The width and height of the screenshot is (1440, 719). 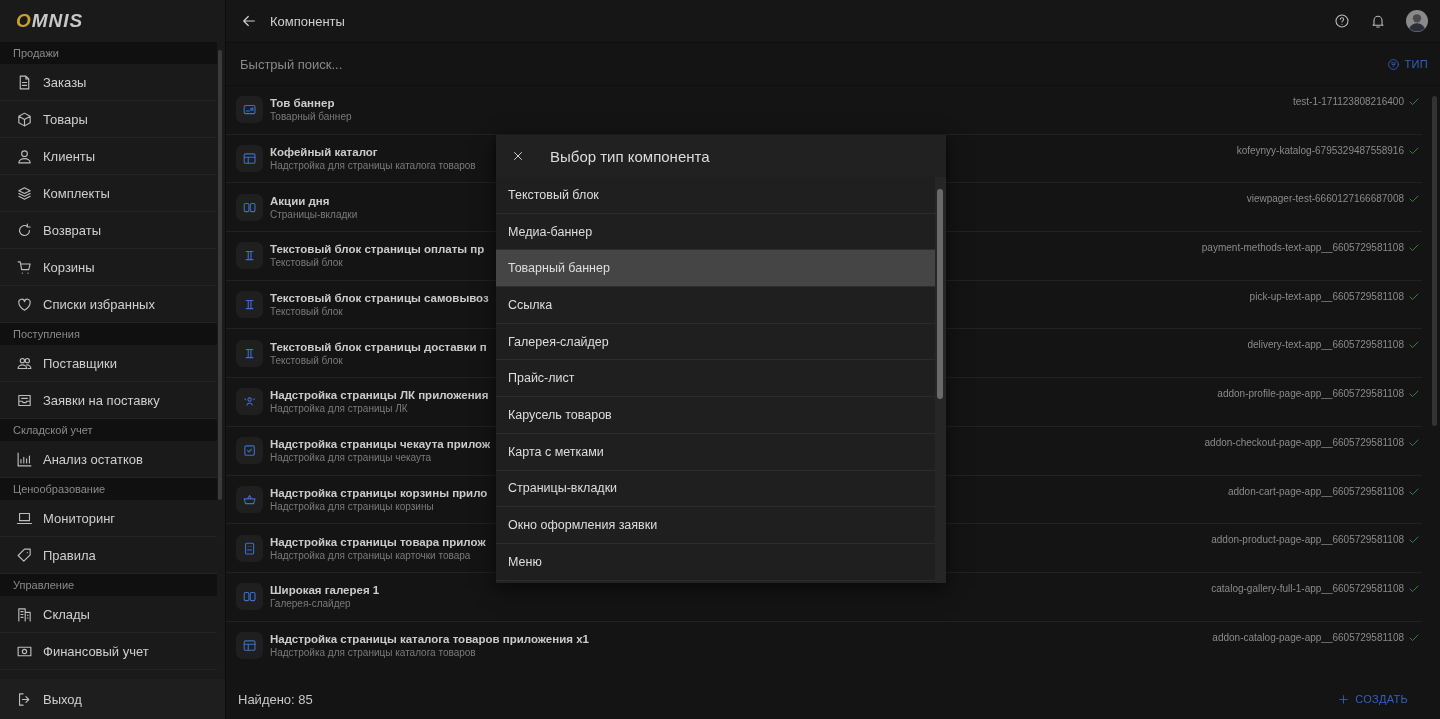 I want to click on type-option: Ссылка, so click(x=715, y=305).